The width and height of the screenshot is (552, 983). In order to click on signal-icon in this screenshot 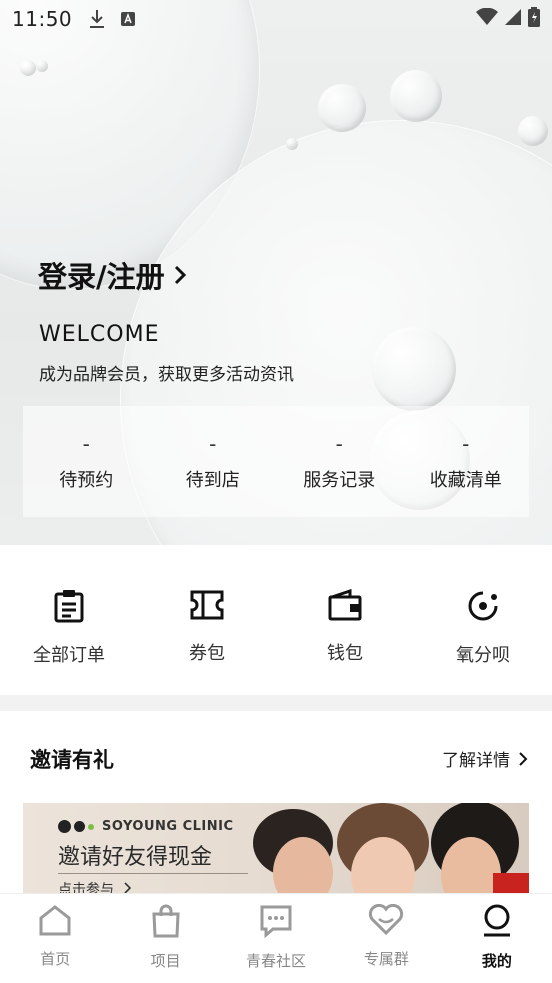, I will do `click(513, 19)`.